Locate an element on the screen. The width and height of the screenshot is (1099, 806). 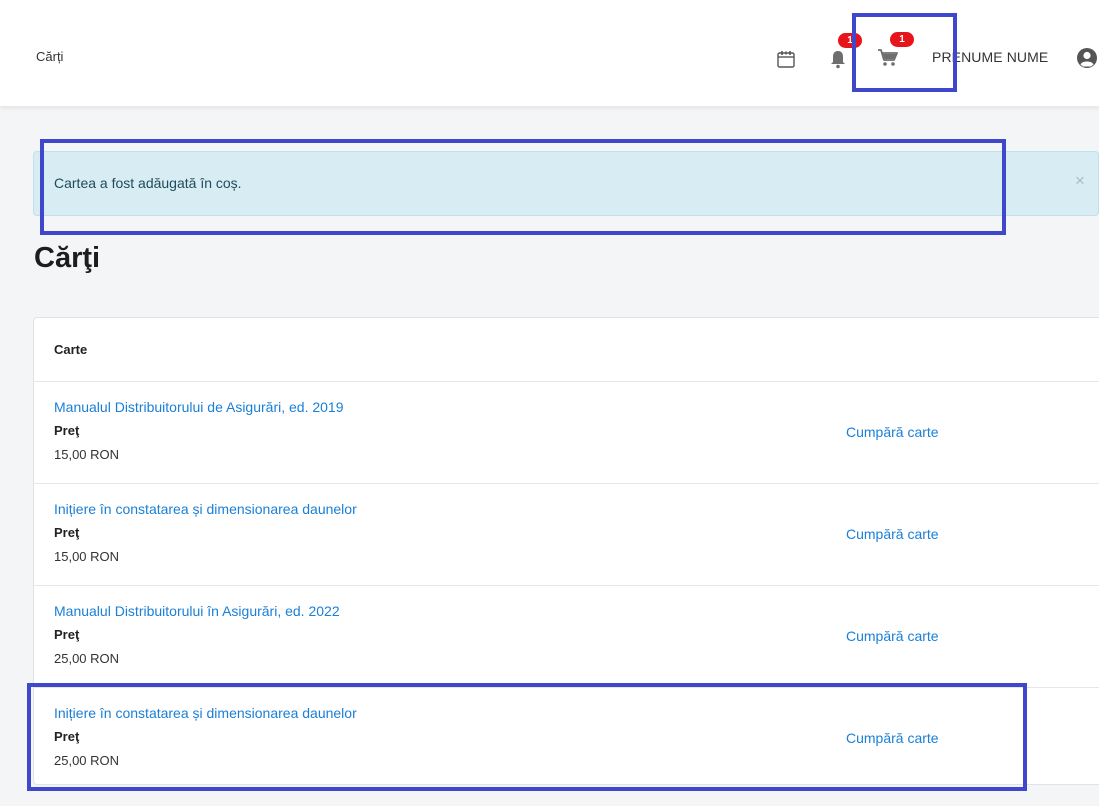
close-icon: × is located at coordinates (1080, 181).